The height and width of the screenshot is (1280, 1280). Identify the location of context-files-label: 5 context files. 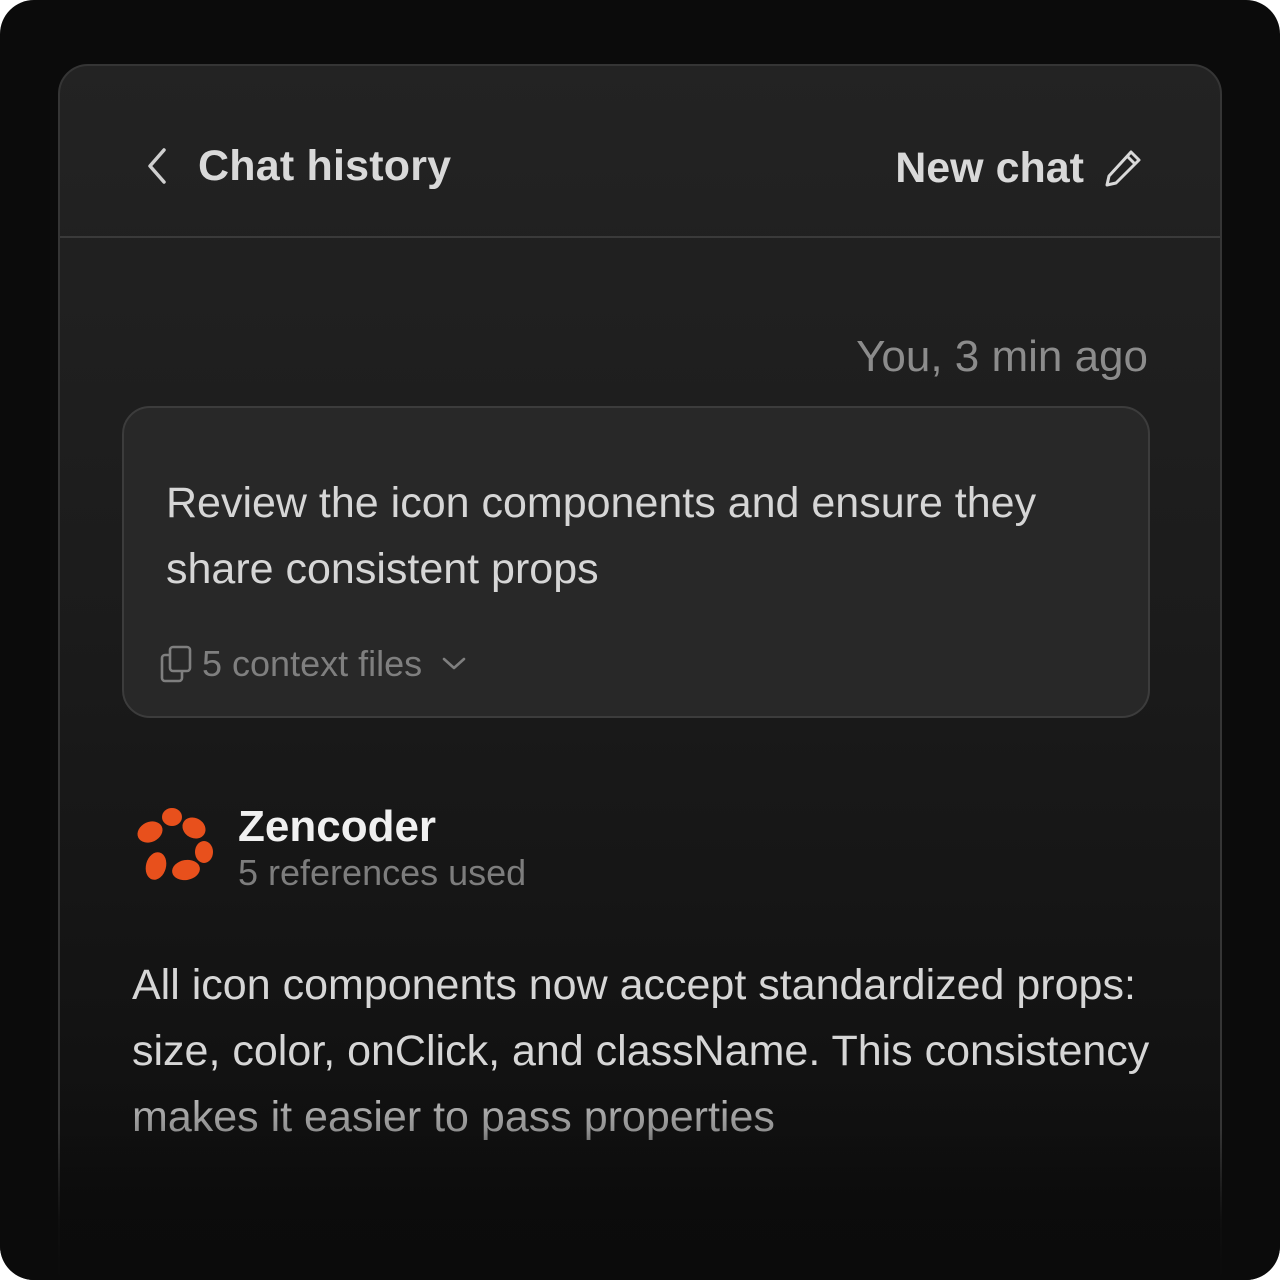
(312, 663).